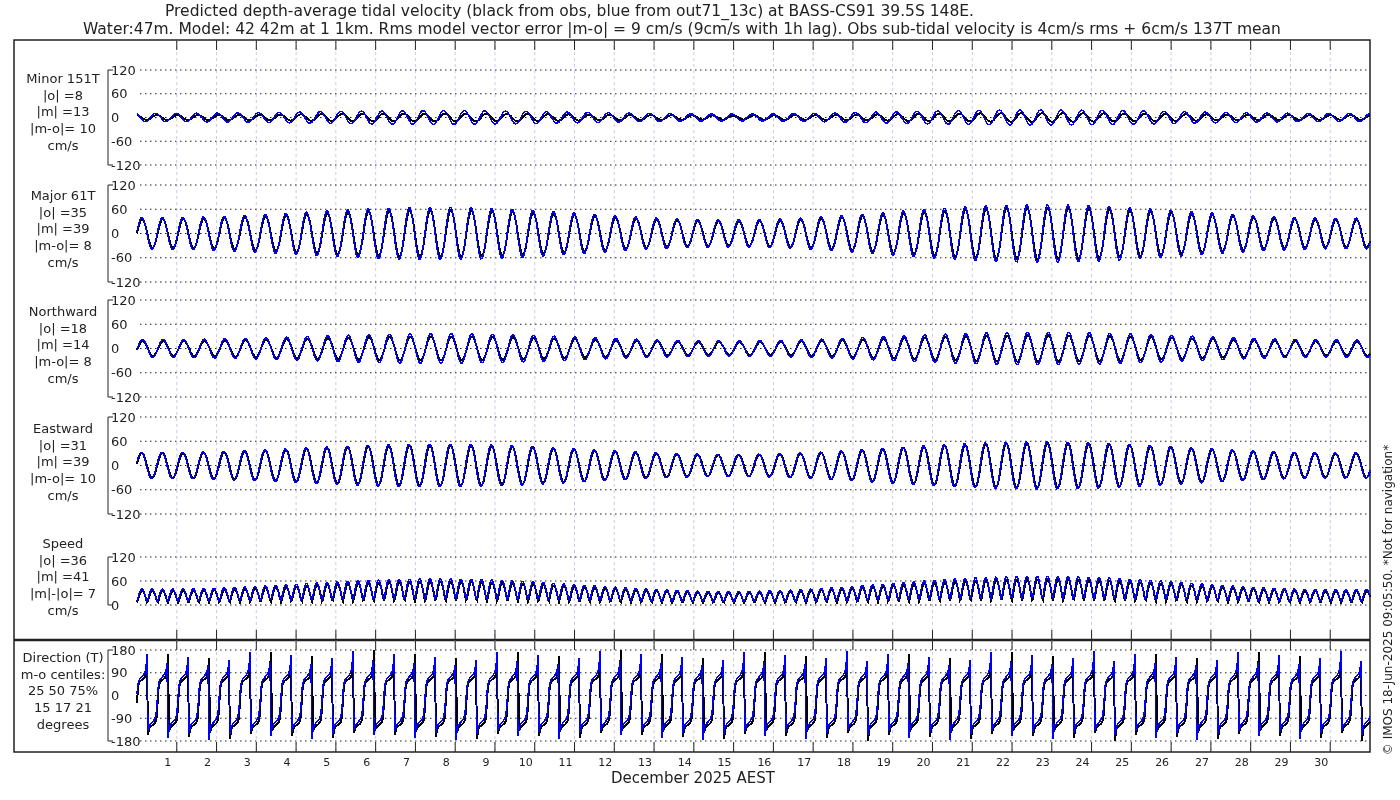  I want to click on copyright-note: © IMOS 18-Jun-2025 09:05:50. *Not for navigation*, so click(1388, 600).